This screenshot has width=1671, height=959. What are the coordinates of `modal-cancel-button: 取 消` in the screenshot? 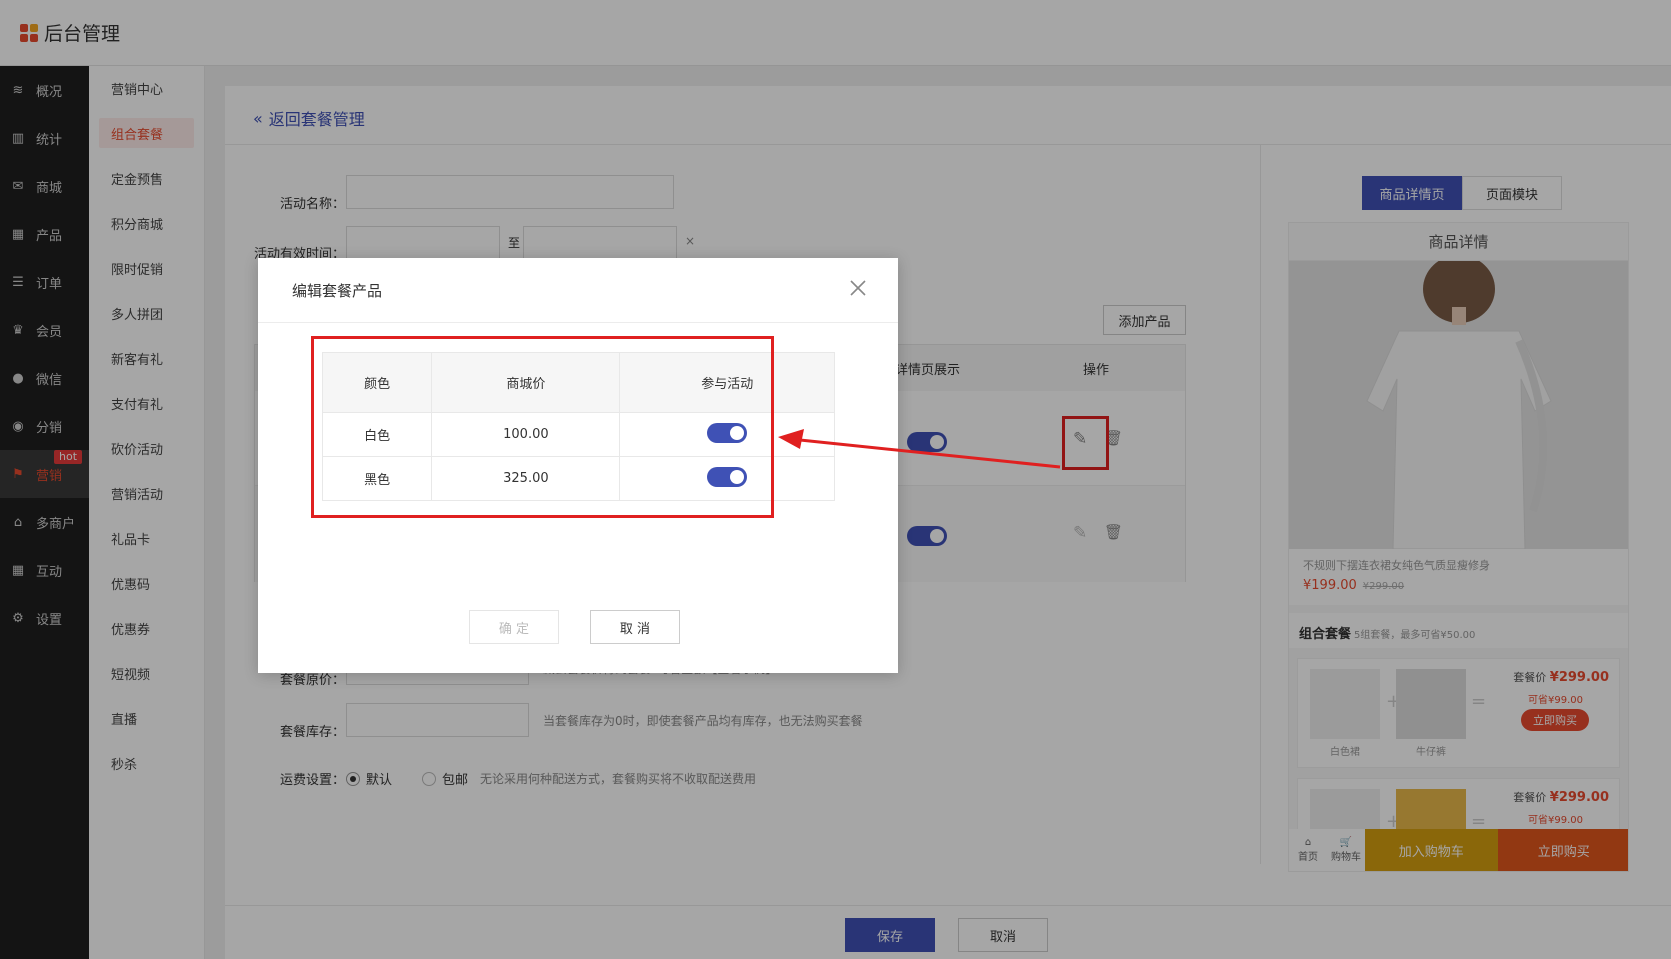 It's located at (635, 627).